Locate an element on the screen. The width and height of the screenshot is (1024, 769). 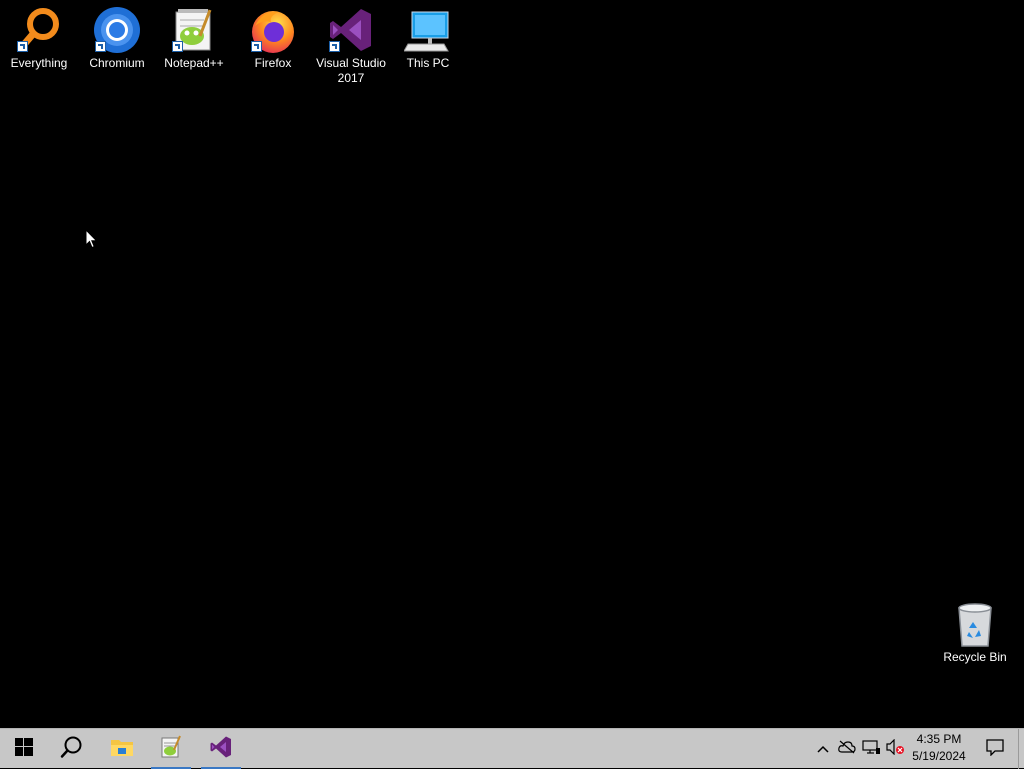
taskbar-visual-studio is located at coordinates (221, 749).